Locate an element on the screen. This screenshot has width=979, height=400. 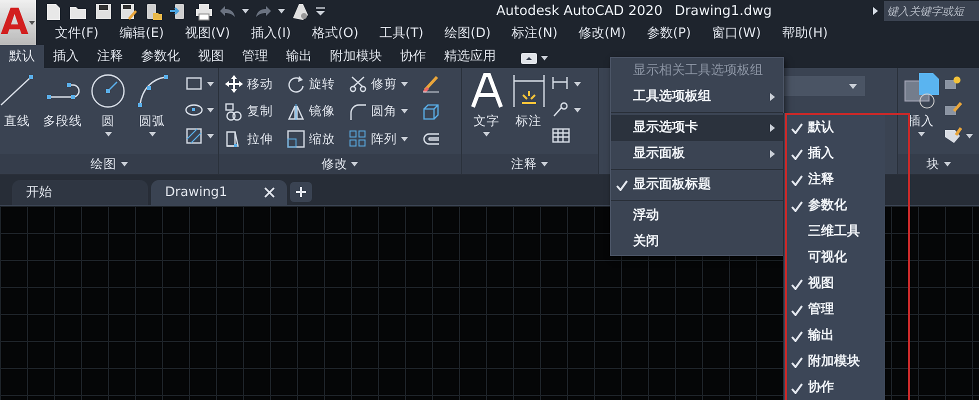
menu-item: 插入(I) is located at coordinates (271, 34).